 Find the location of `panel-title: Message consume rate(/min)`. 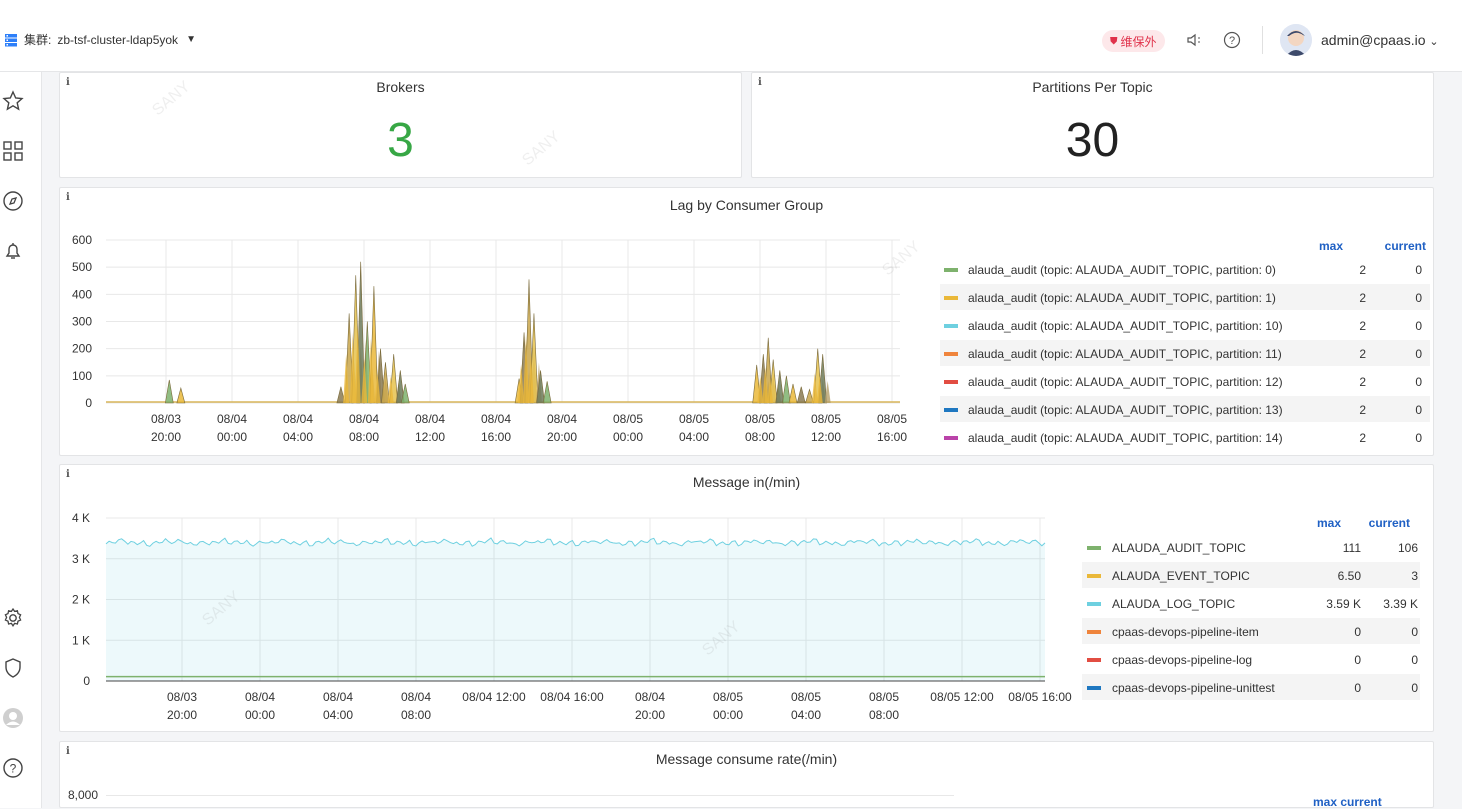

panel-title: Message consume rate(/min) is located at coordinates (746, 759).